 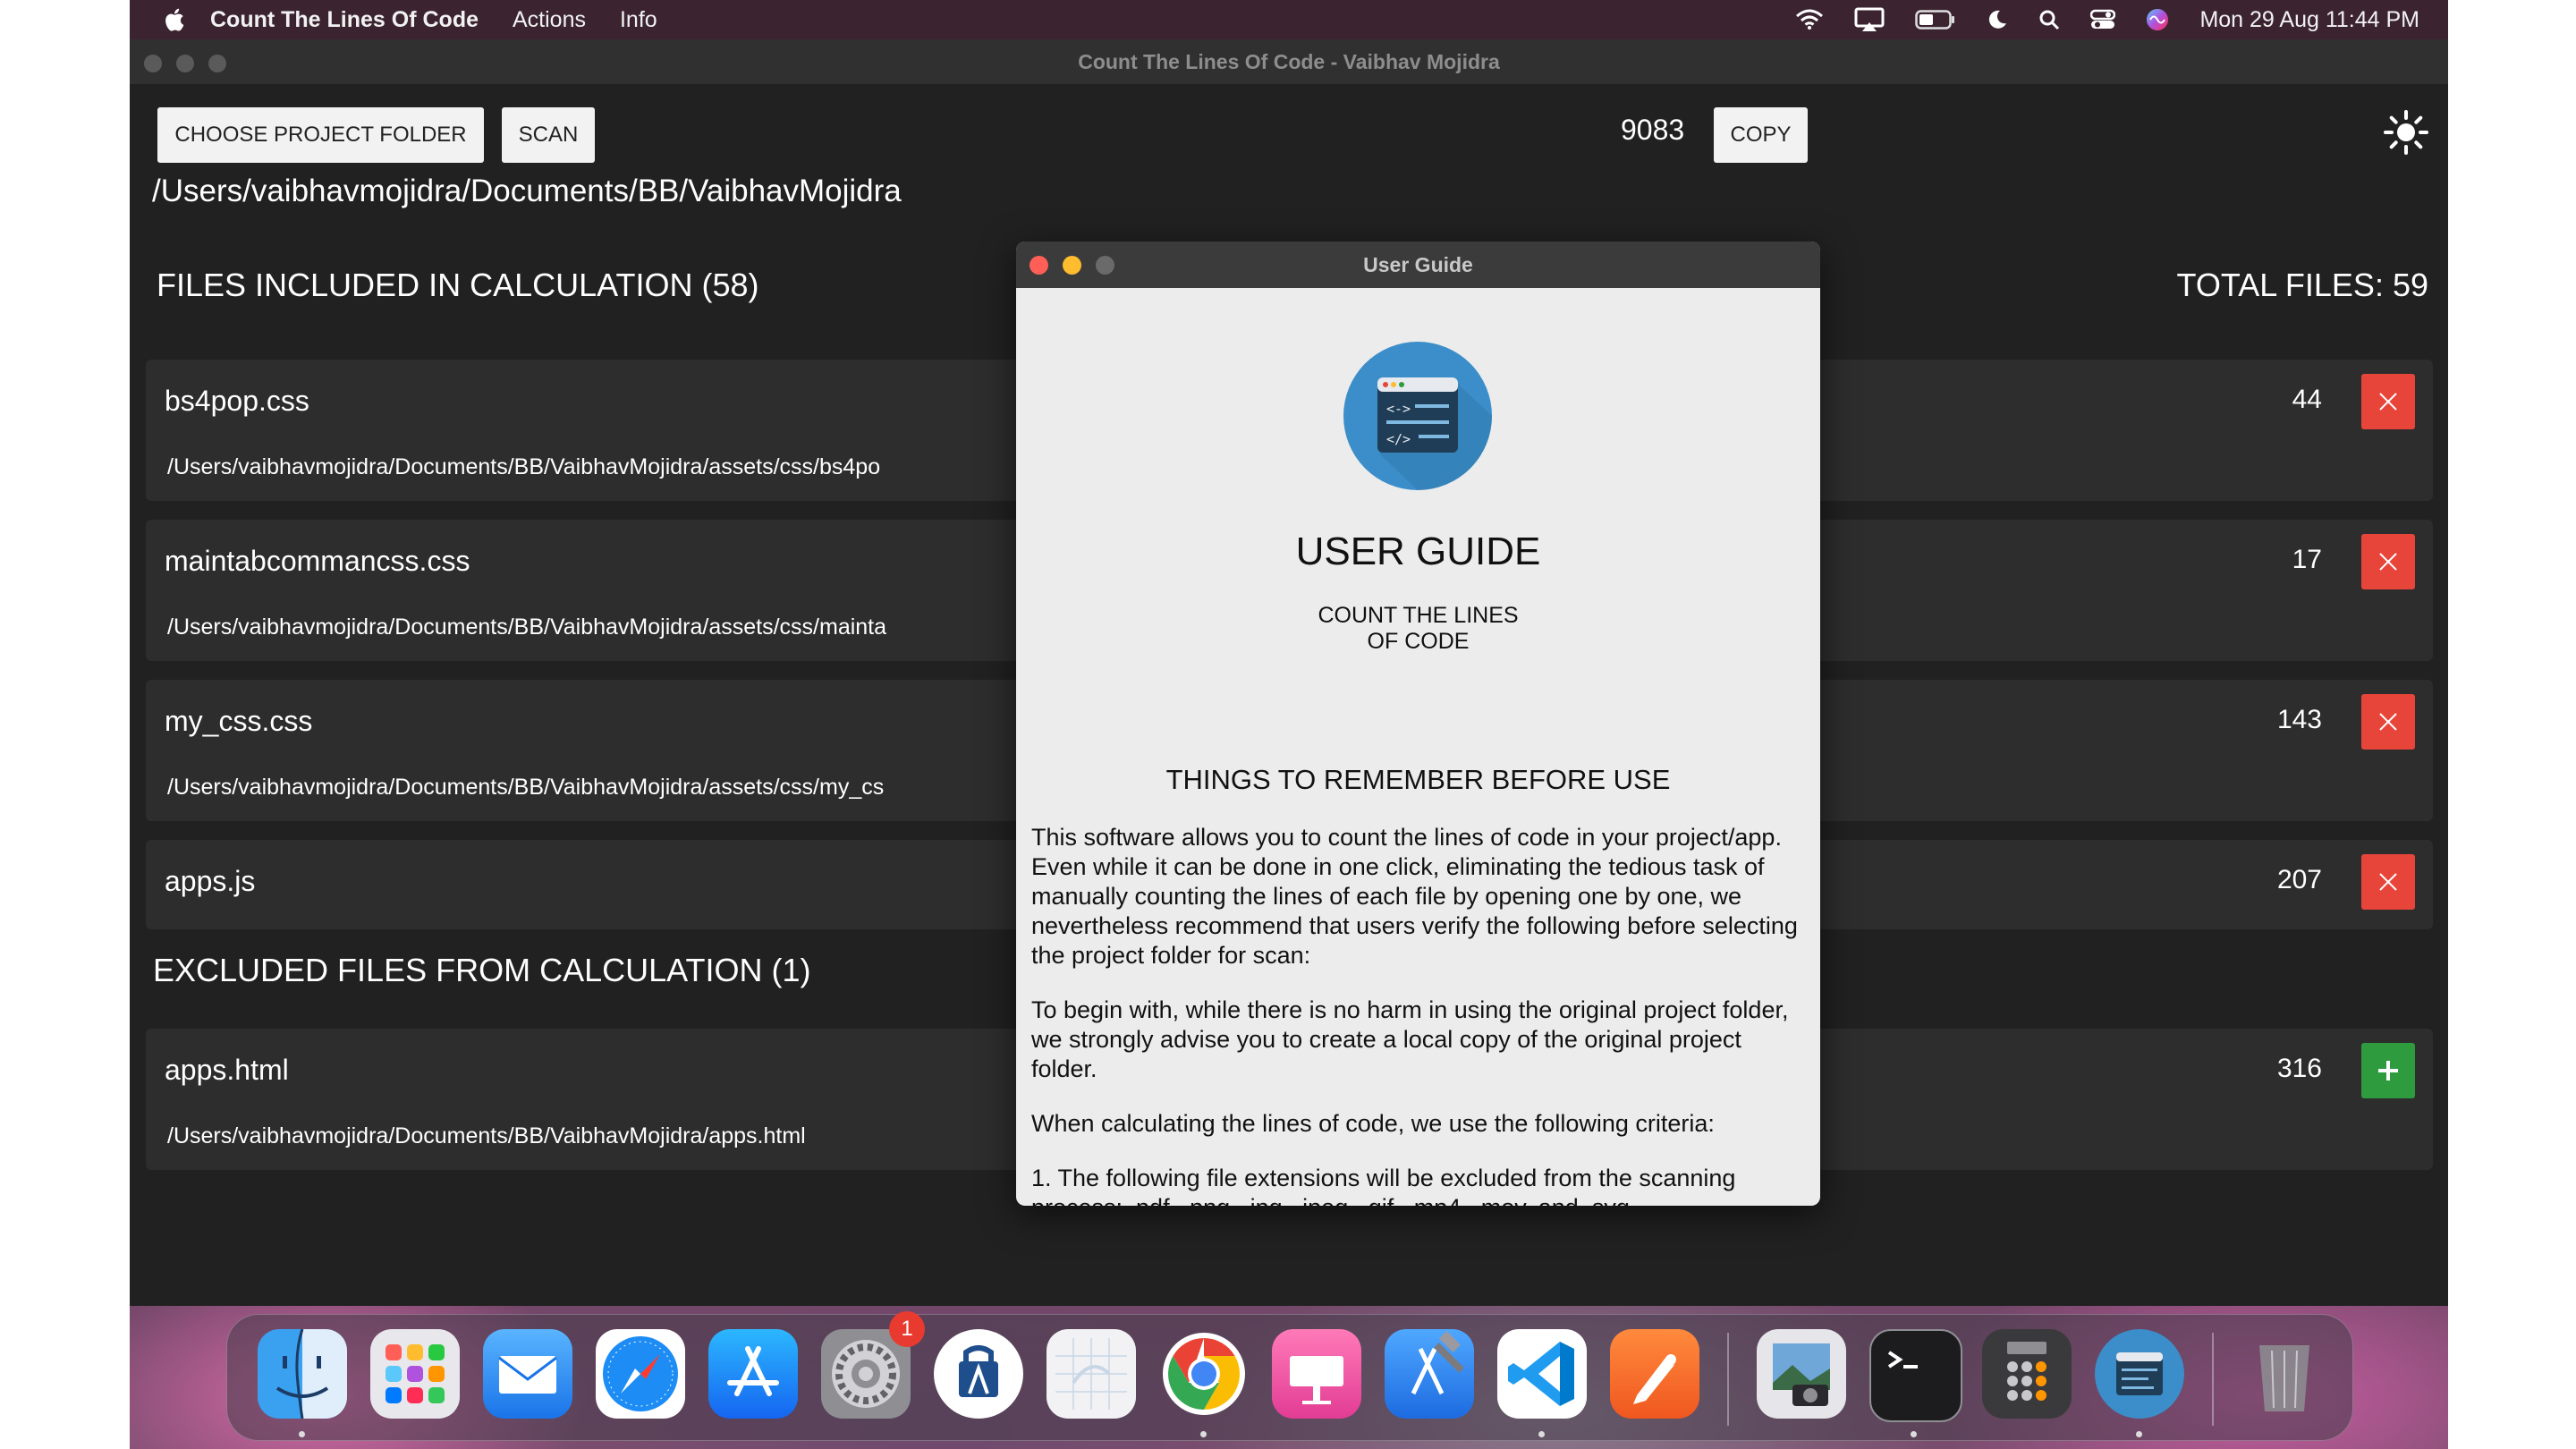 What do you see at coordinates (317, 561) in the screenshot?
I see `file-name: maintabcommancss.css` at bounding box center [317, 561].